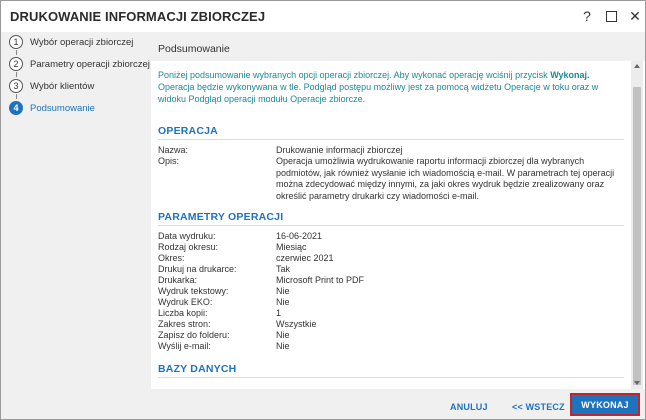 Image resolution: width=646 pixels, height=420 pixels. What do you see at coordinates (291, 247) in the screenshot?
I see `field-value: Miesiąc` at bounding box center [291, 247].